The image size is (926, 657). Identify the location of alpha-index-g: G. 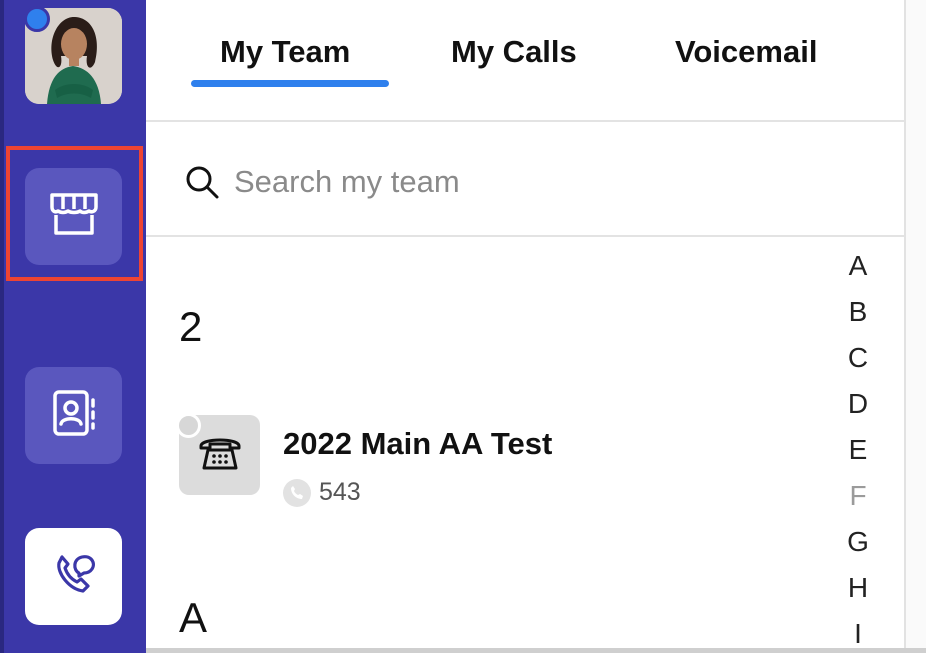
(858, 542).